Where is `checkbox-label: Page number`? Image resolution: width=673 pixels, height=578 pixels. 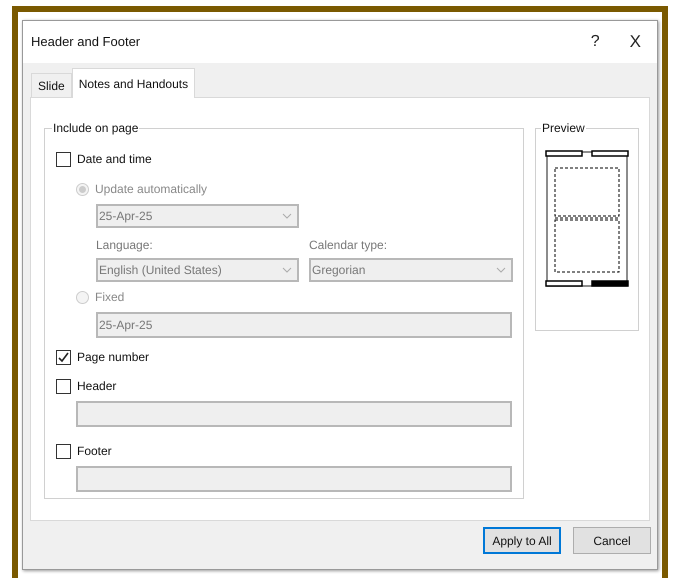
checkbox-label: Page number is located at coordinates (113, 357).